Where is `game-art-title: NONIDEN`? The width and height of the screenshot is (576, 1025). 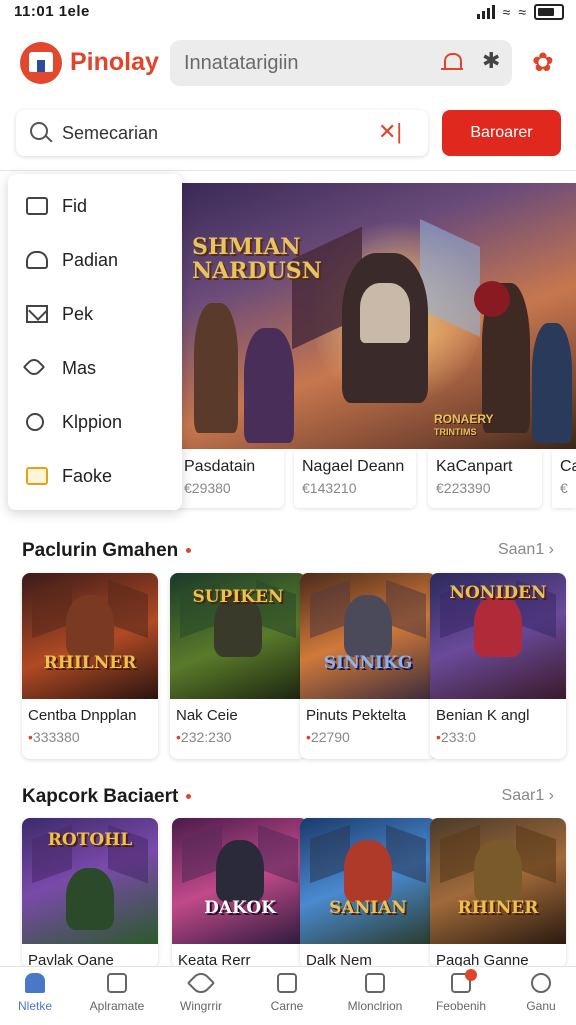
game-art-title: NONIDEN is located at coordinates (498, 593).